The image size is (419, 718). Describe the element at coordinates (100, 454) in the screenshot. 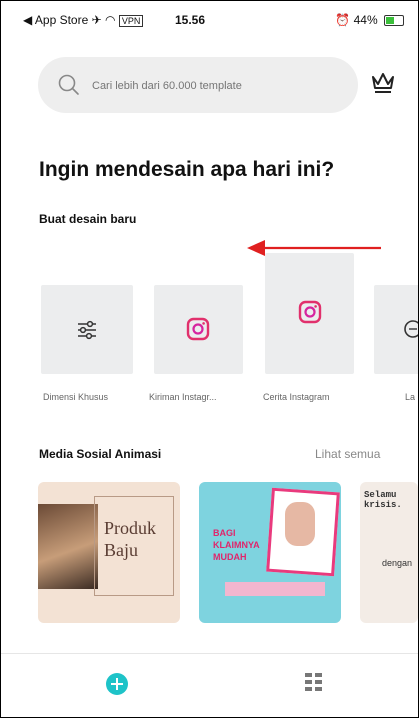

I see `animated-section-title: Media Sosial Animasi` at that location.